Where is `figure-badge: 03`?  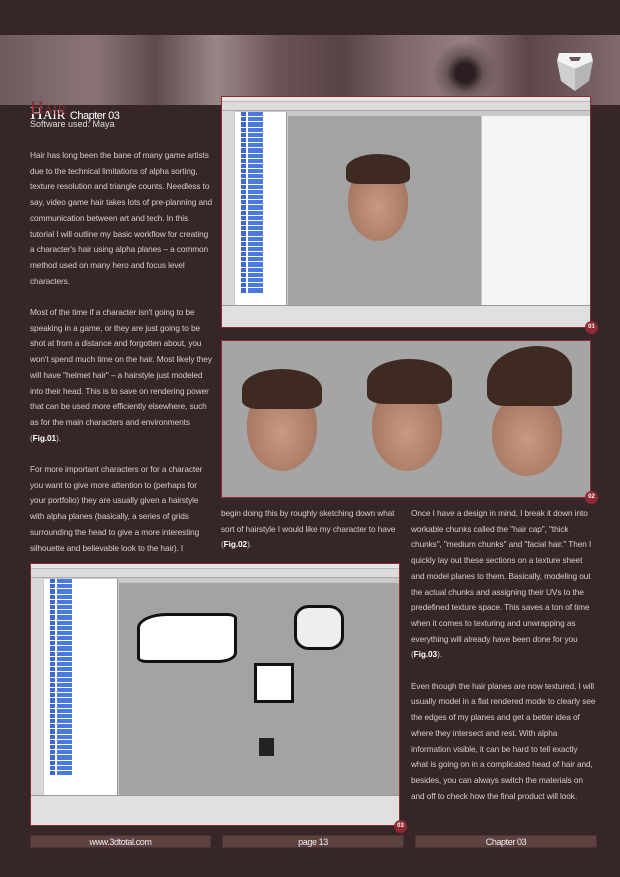 figure-badge: 03 is located at coordinates (400, 826).